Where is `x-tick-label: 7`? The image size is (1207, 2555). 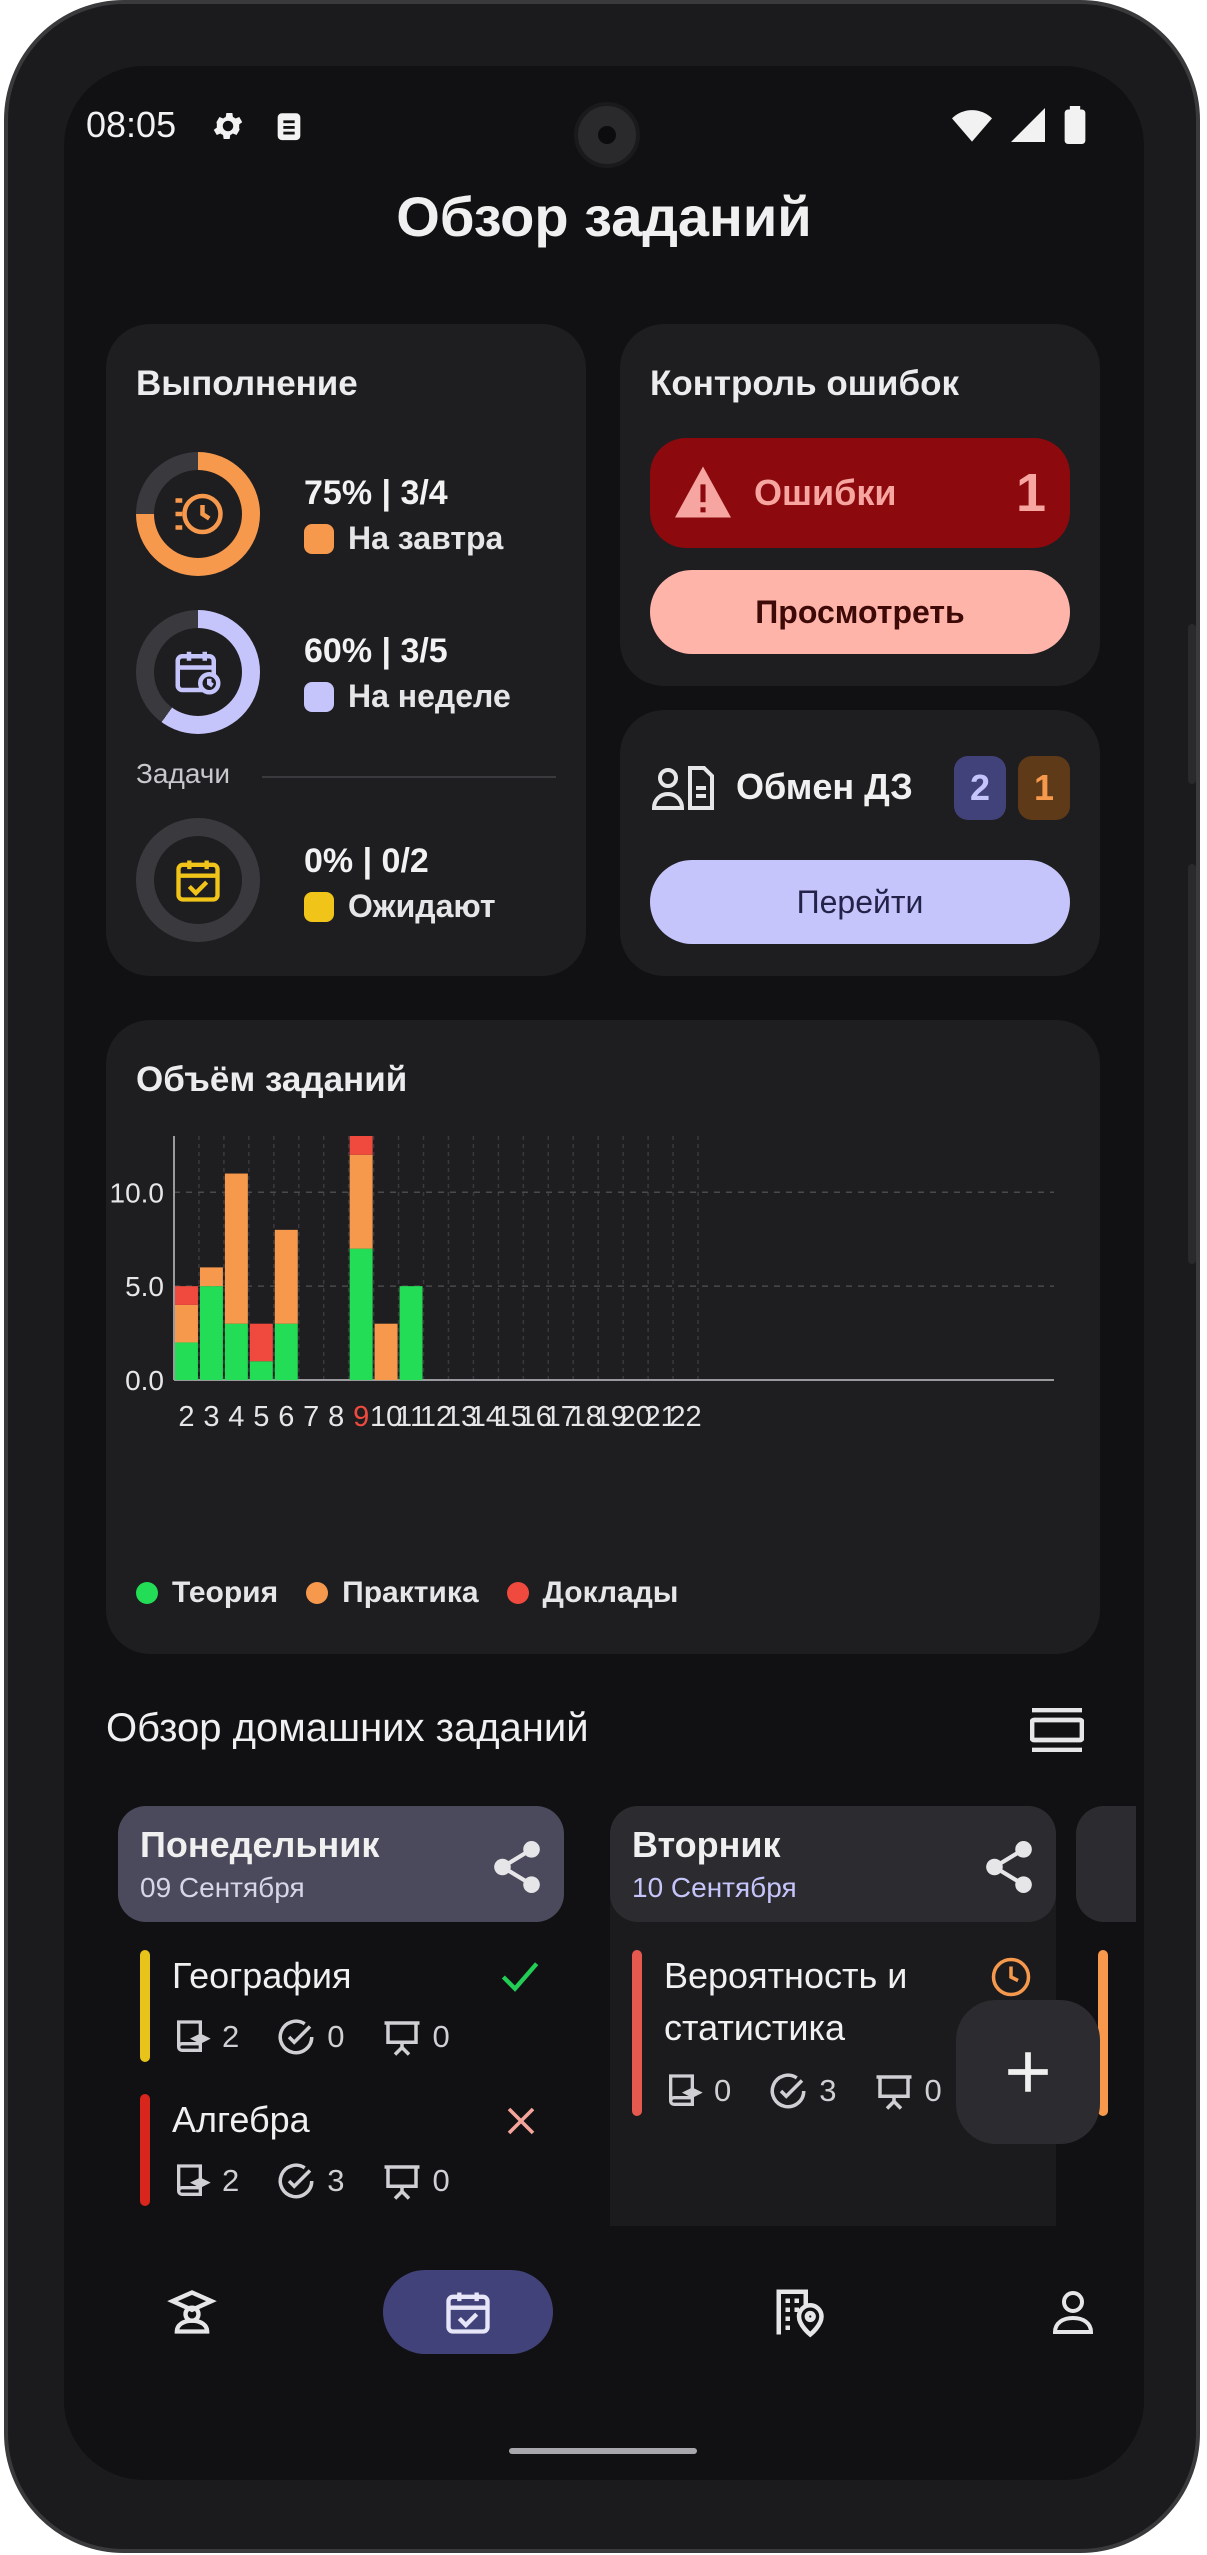 x-tick-label: 7 is located at coordinates (311, 1417).